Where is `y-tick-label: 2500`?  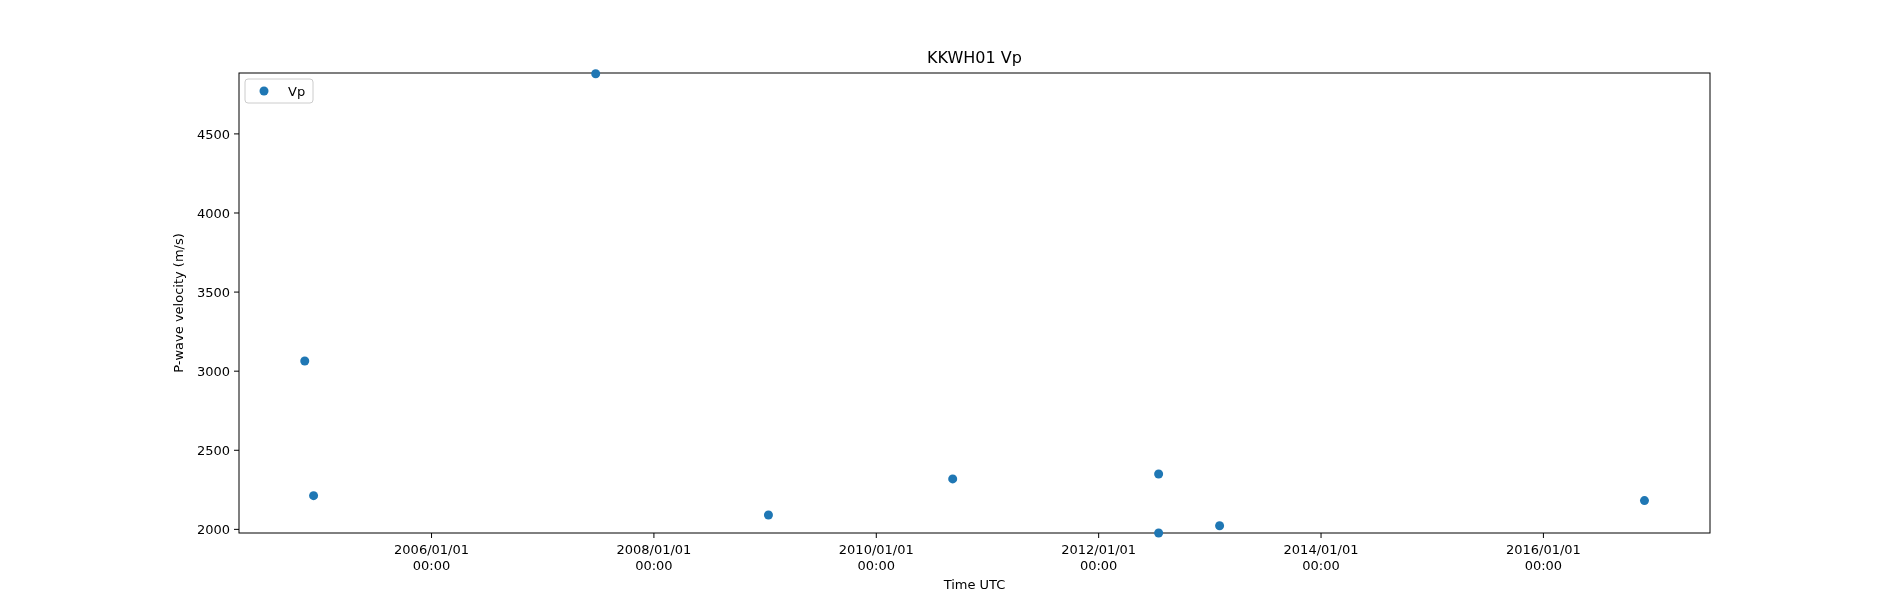 y-tick-label: 2500 is located at coordinates (213, 451).